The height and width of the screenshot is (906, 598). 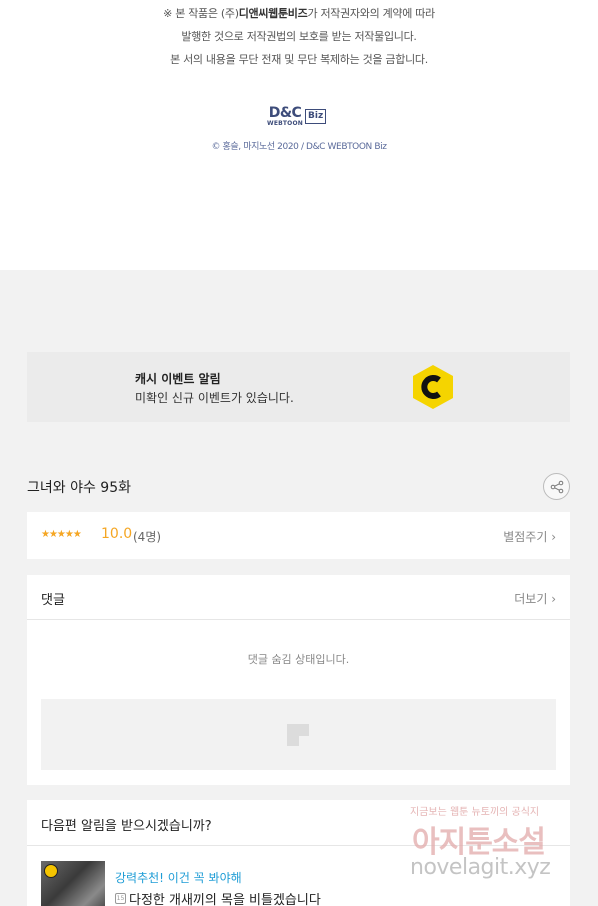 What do you see at coordinates (535, 598) in the screenshot?
I see `comments-more-button: 더보기 ›` at bounding box center [535, 598].